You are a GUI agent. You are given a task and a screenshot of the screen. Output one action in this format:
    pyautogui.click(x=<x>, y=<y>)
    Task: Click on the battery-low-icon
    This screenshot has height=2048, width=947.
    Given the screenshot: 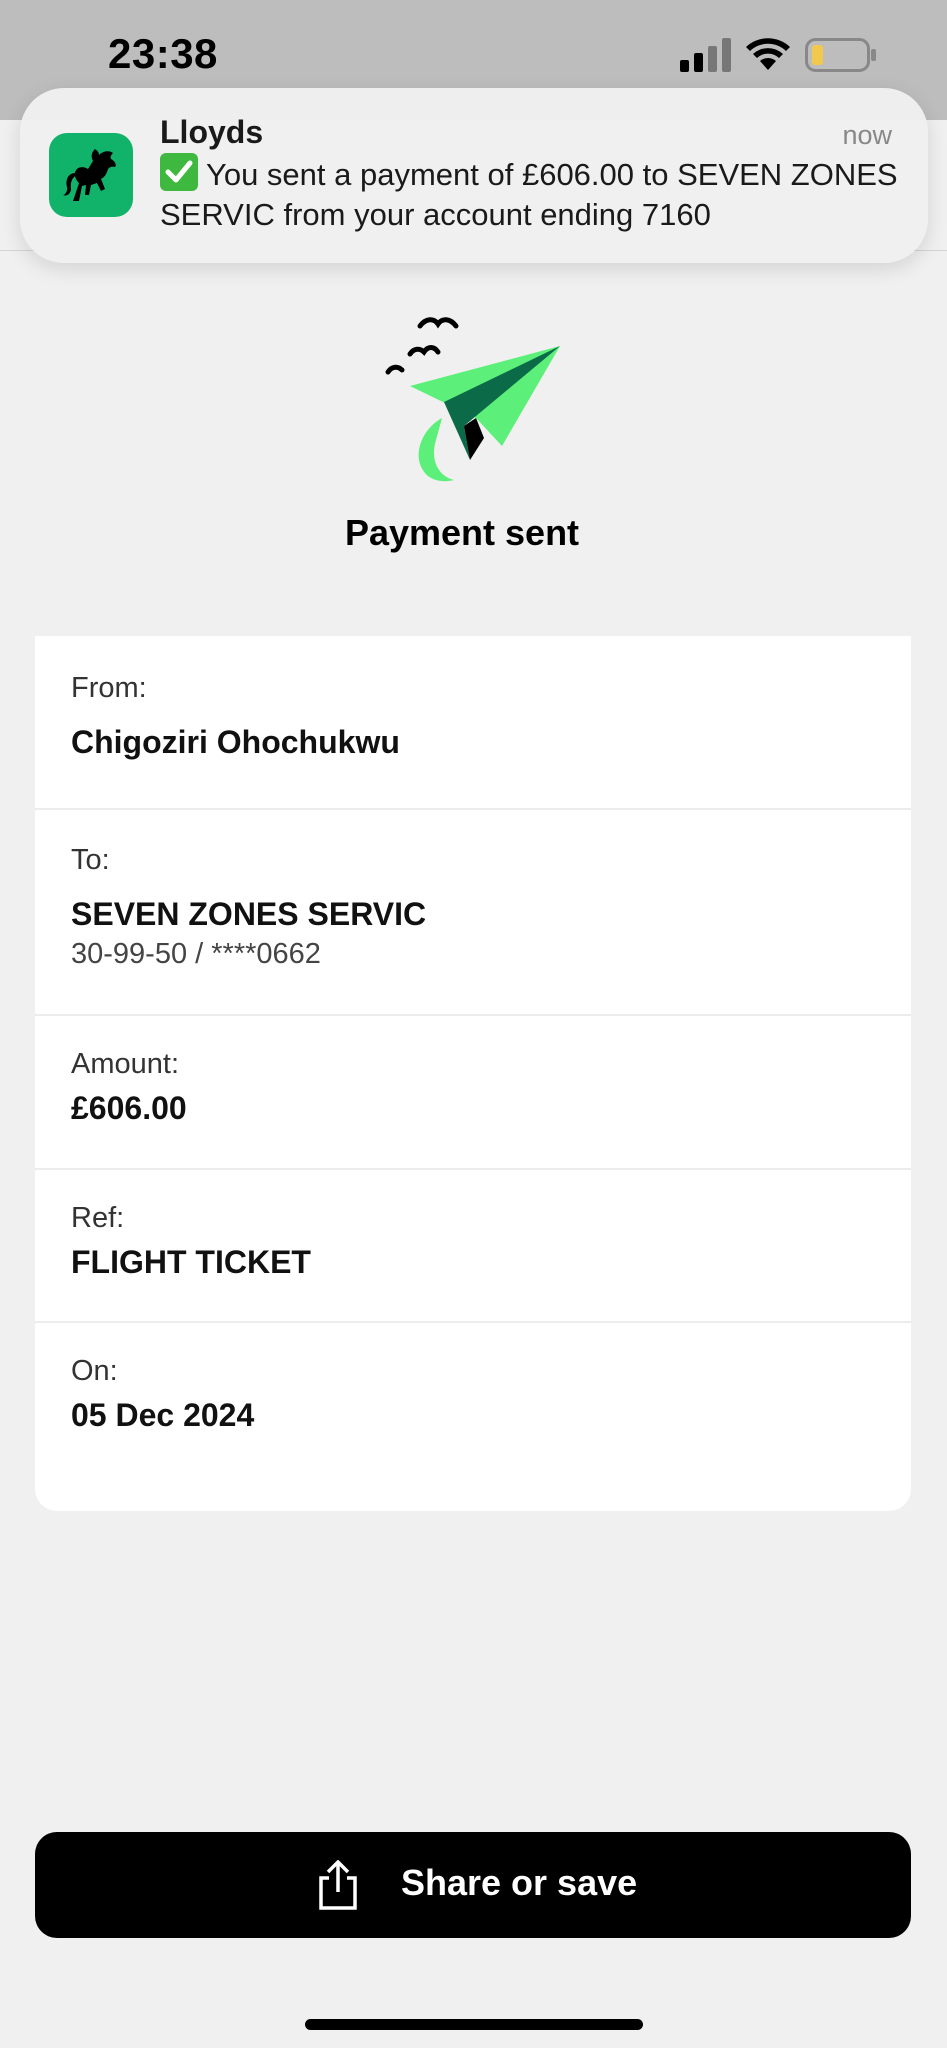 What is the action you would take?
    pyautogui.click(x=840, y=55)
    